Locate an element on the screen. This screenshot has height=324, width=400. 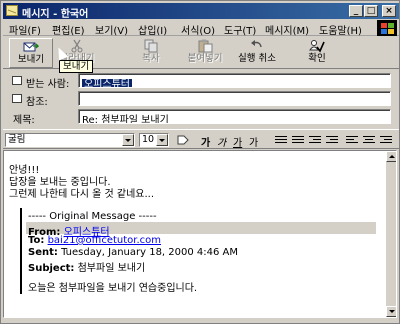
send-button: 보내기 is located at coordinates (31, 53).